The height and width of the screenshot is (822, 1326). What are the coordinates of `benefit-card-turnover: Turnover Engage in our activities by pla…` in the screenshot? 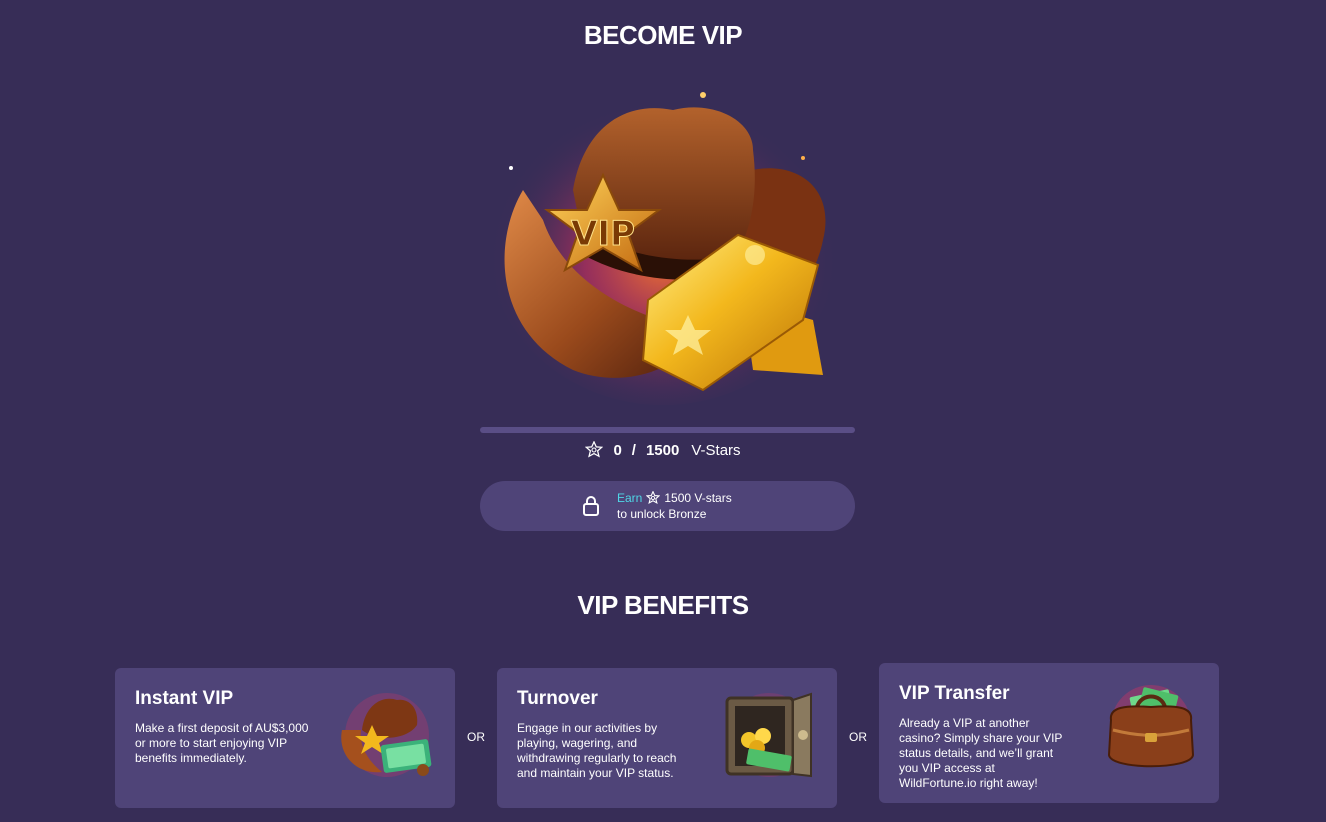 It's located at (667, 738).